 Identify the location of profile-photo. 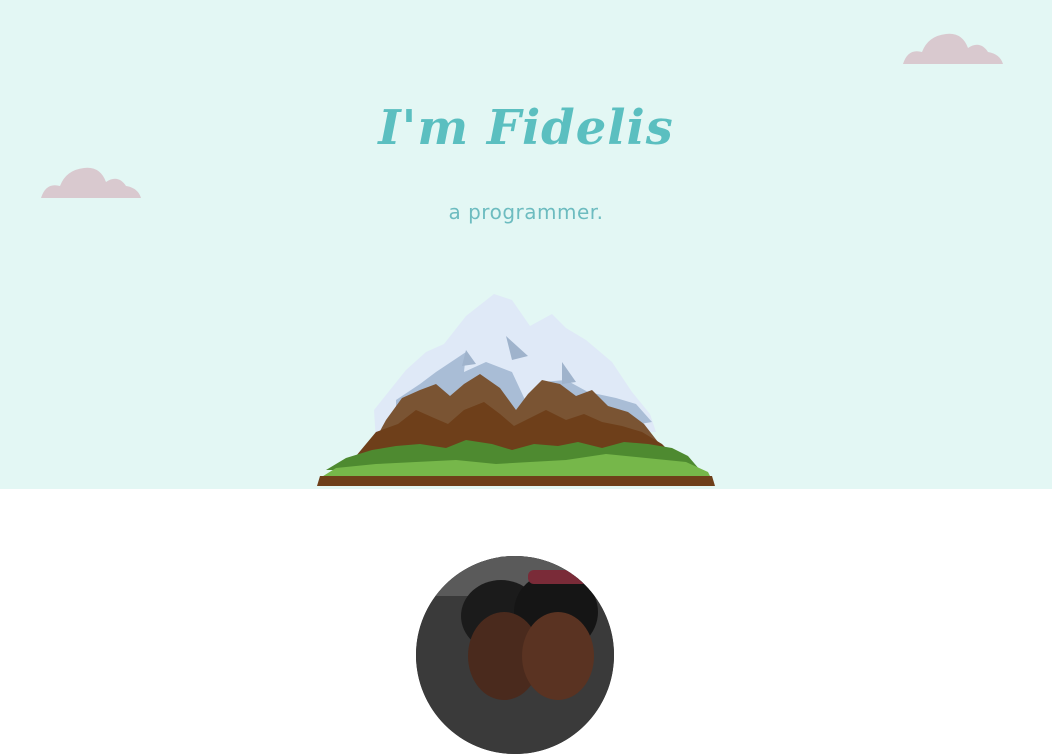
(515, 655).